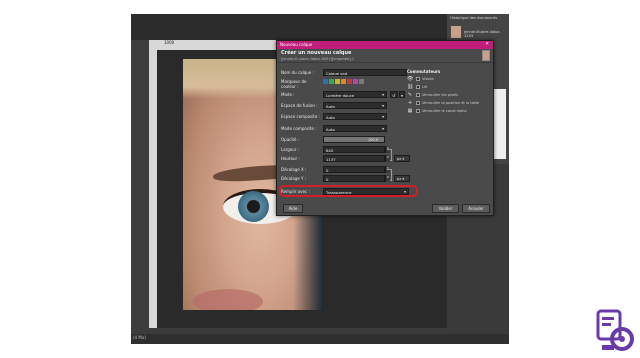 The image size is (640, 358). I want to click on ok-button: Valider, so click(445, 208).